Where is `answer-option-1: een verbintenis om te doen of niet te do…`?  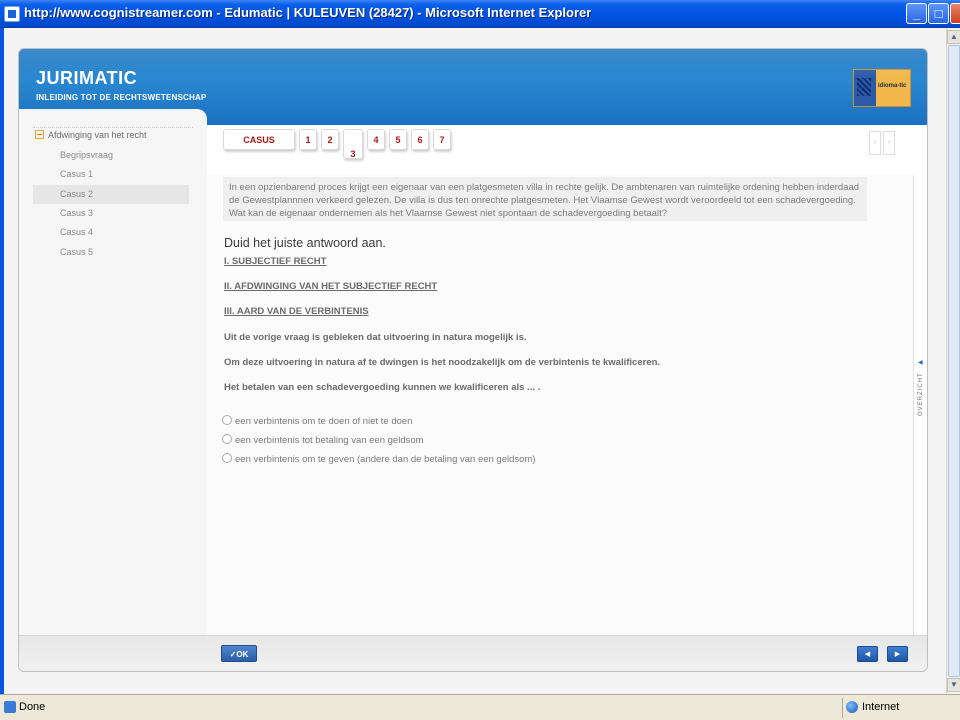 answer-option-1: een verbintenis om te doen of niet te do… is located at coordinates (317, 421).